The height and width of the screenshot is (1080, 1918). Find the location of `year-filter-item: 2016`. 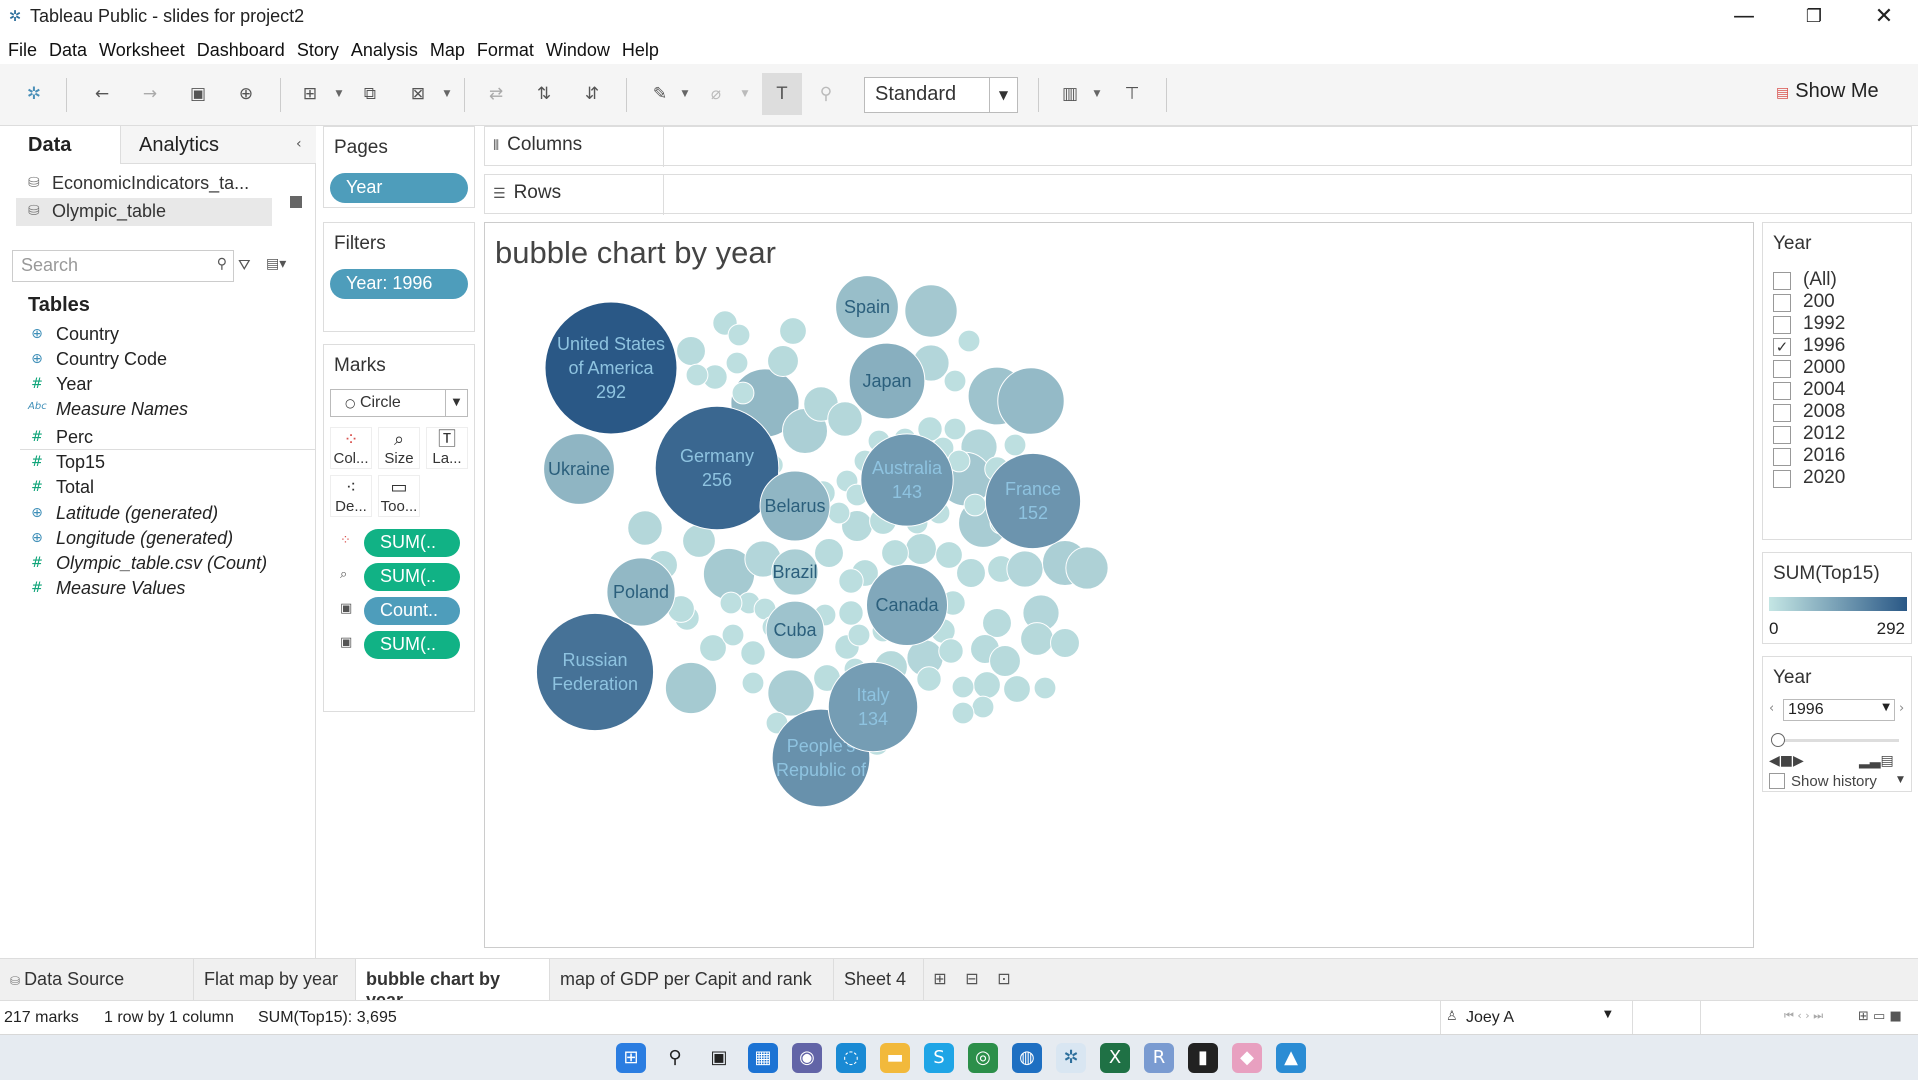

year-filter-item: 2016 is located at coordinates (1809, 457).